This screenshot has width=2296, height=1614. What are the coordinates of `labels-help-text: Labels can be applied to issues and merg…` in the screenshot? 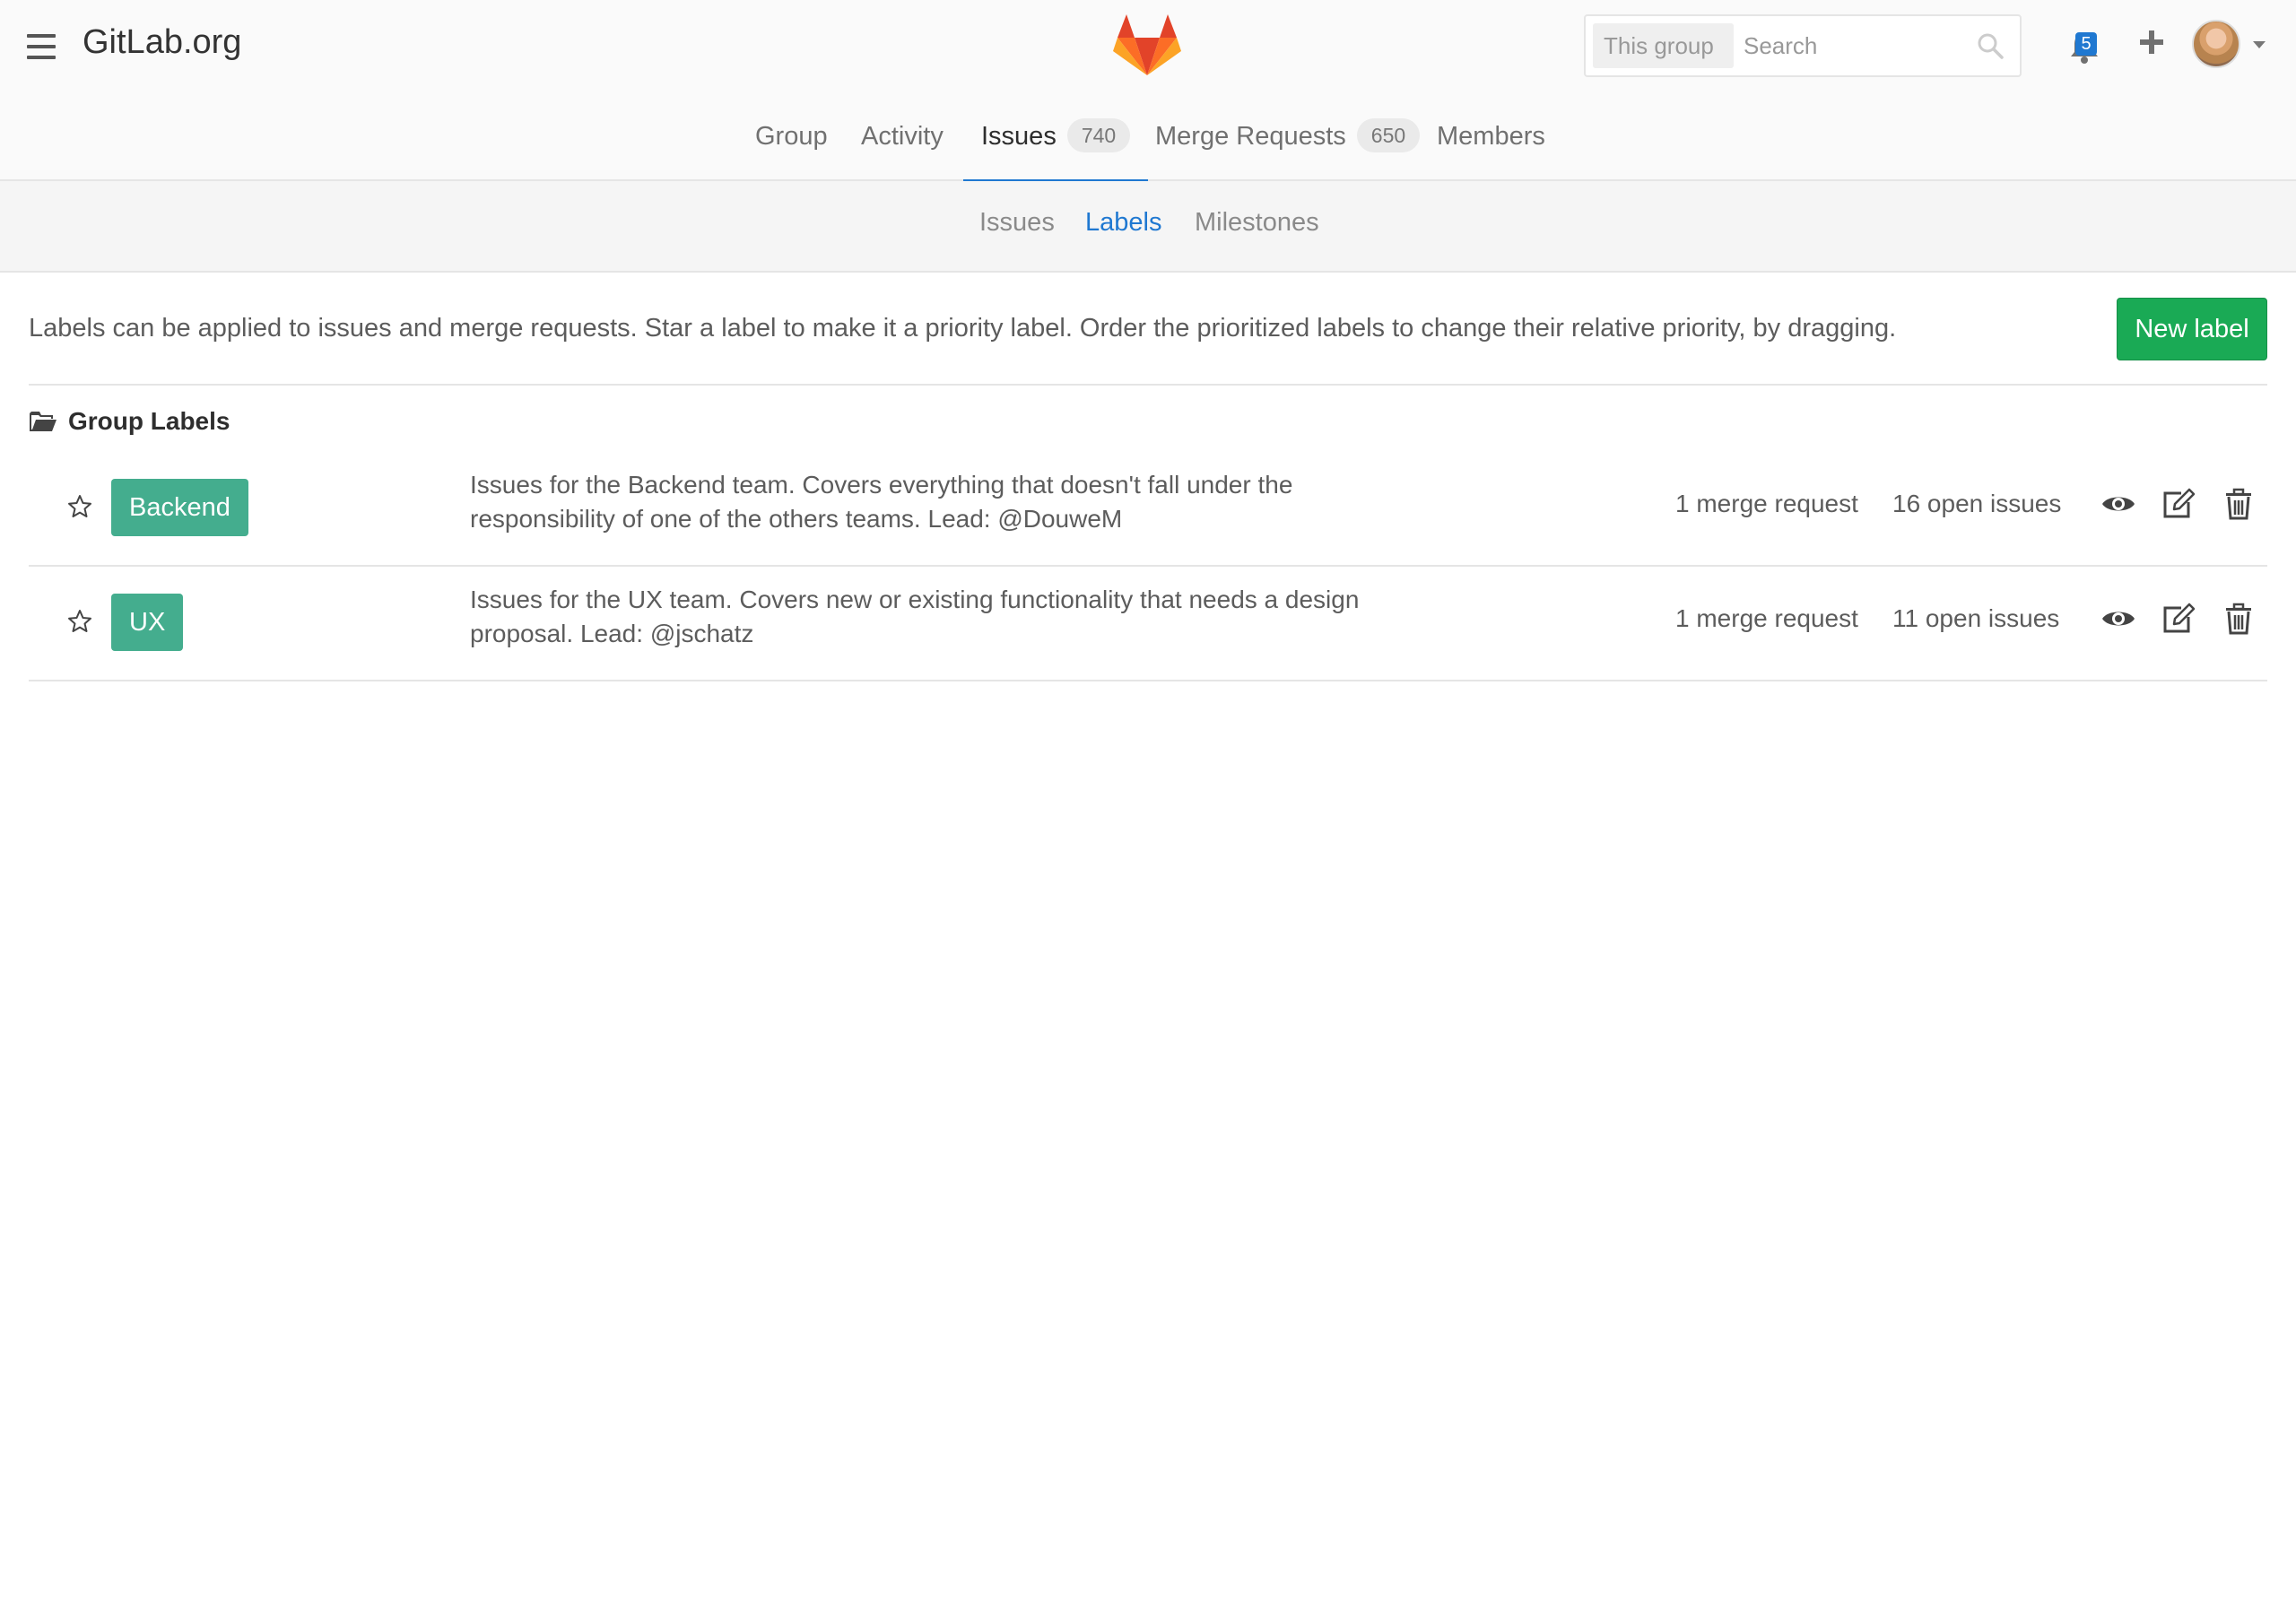 It's located at (963, 328).